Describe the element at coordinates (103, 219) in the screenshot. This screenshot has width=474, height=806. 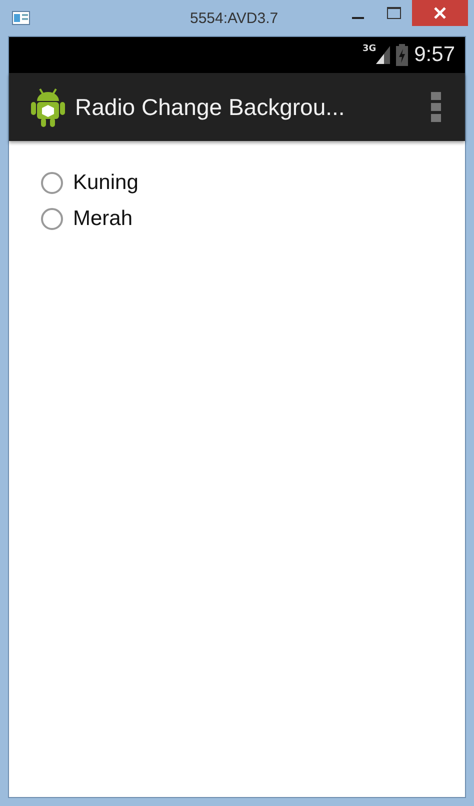
I see `radio-label: Merah` at that location.